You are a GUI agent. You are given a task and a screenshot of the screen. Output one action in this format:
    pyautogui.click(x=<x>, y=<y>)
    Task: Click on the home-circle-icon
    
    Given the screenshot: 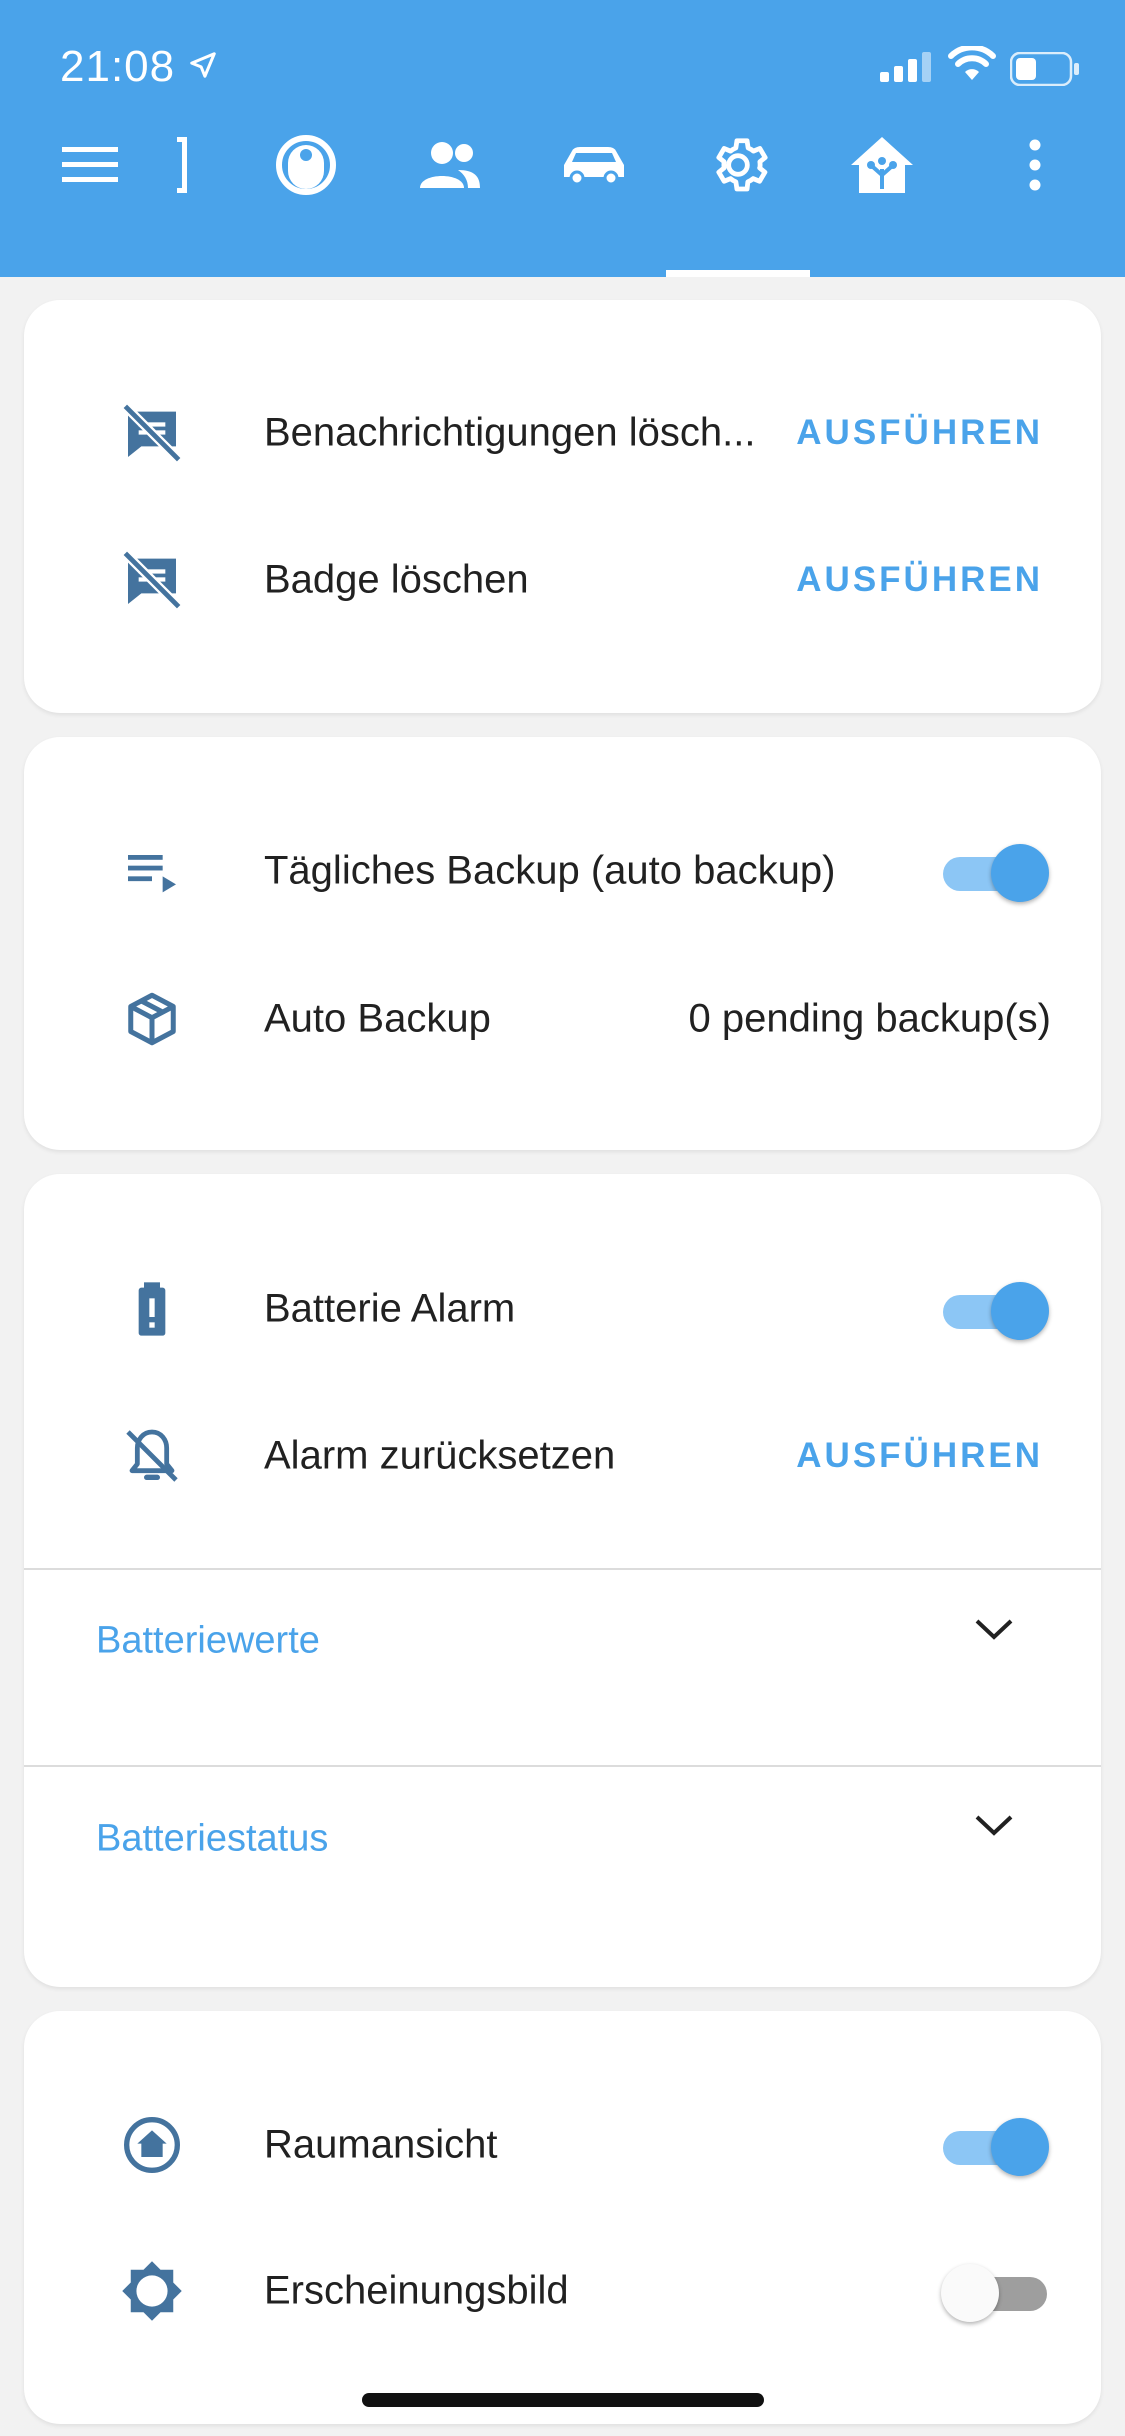 What is the action you would take?
    pyautogui.click(x=152, y=2145)
    